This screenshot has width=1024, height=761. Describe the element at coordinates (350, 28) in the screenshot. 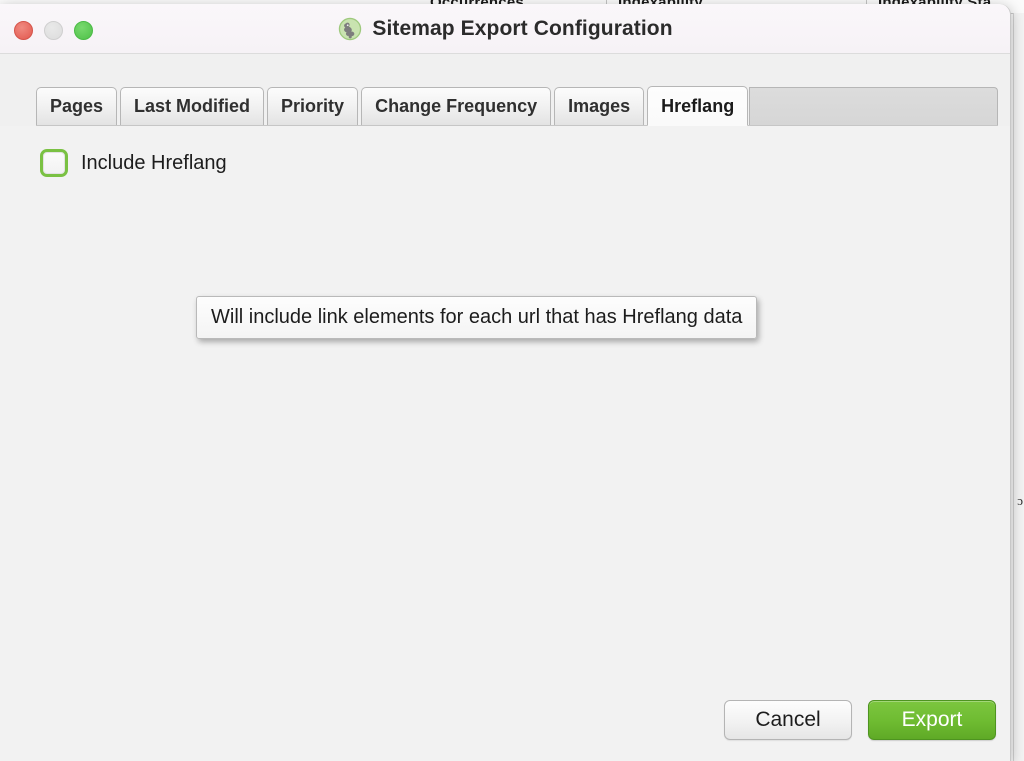

I see `screaming-frog-icon` at that location.